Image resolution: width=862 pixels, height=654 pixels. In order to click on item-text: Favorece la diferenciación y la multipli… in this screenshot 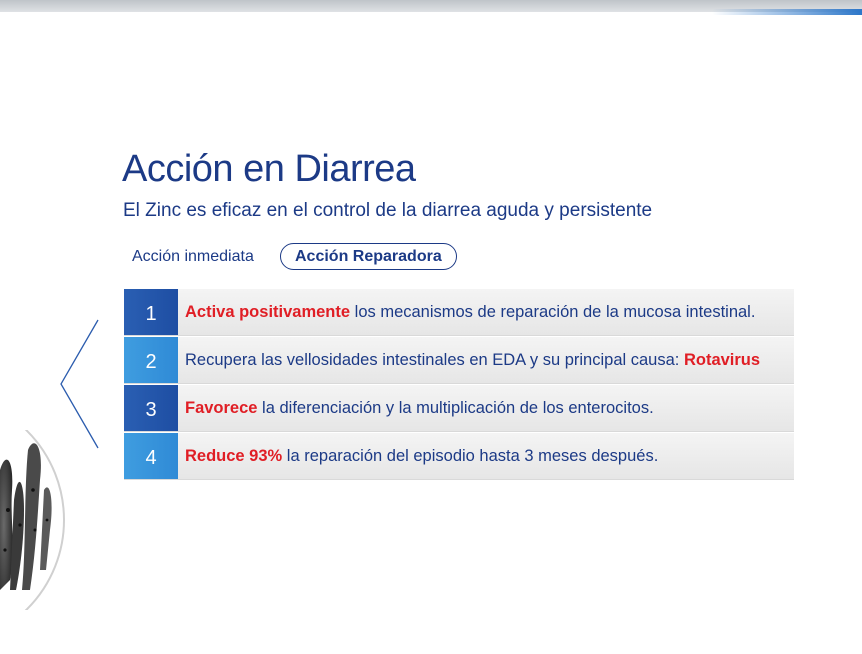, I will do `click(419, 408)`.